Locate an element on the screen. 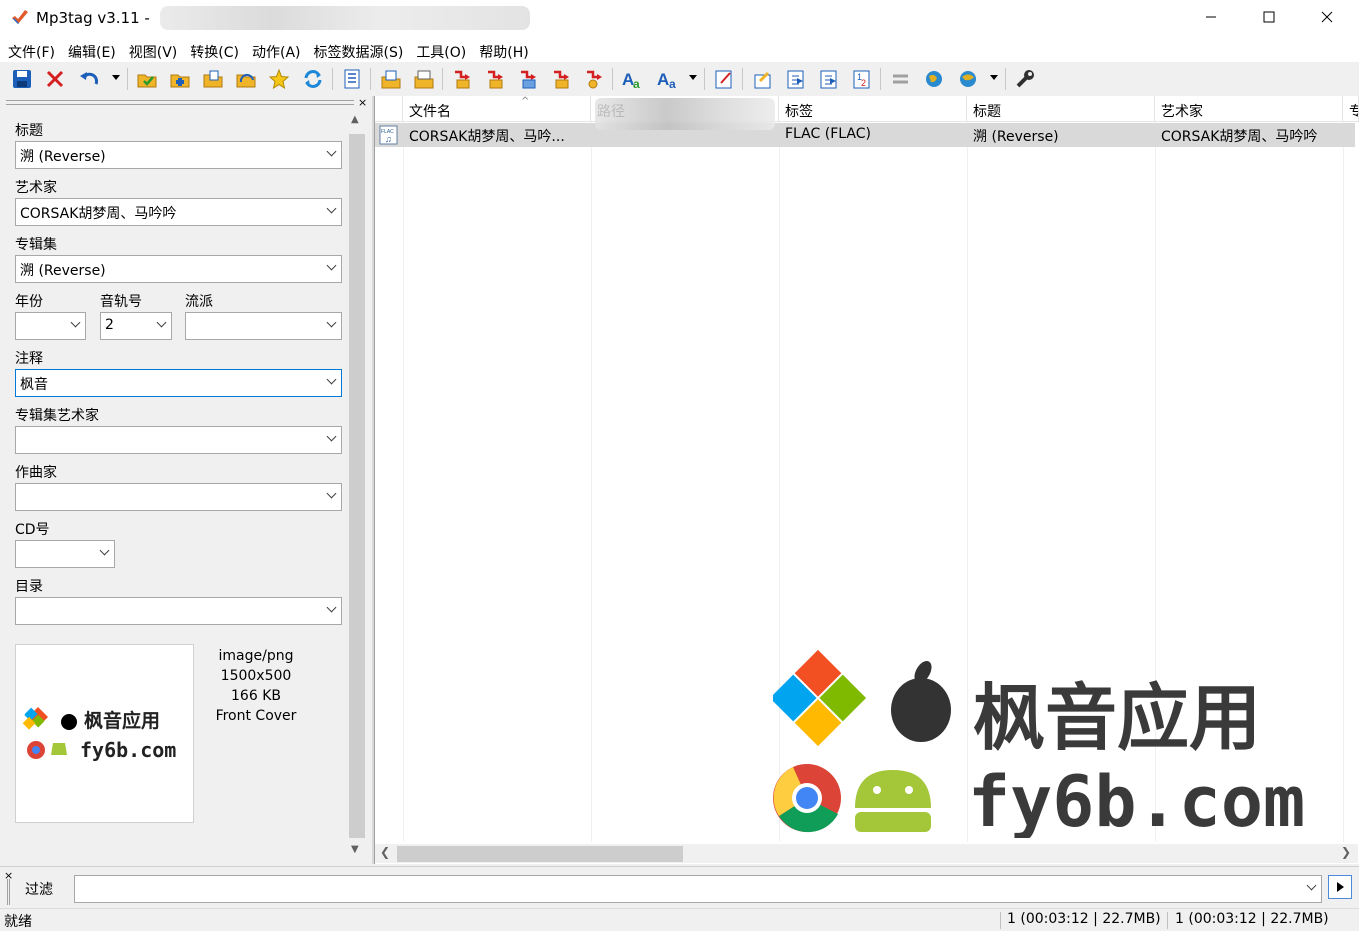 This screenshot has height=931, width=1359. column-header-filename: 文件名 ^ is located at coordinates (497, 109).